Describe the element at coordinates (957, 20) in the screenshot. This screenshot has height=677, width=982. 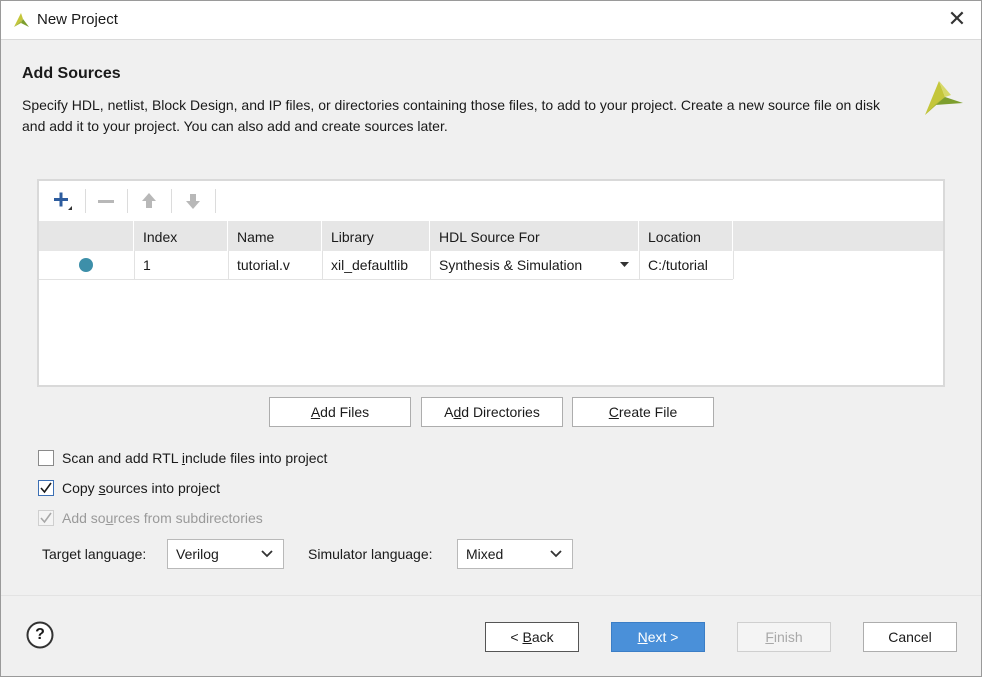
I see `close-icon: ✕` at that location.